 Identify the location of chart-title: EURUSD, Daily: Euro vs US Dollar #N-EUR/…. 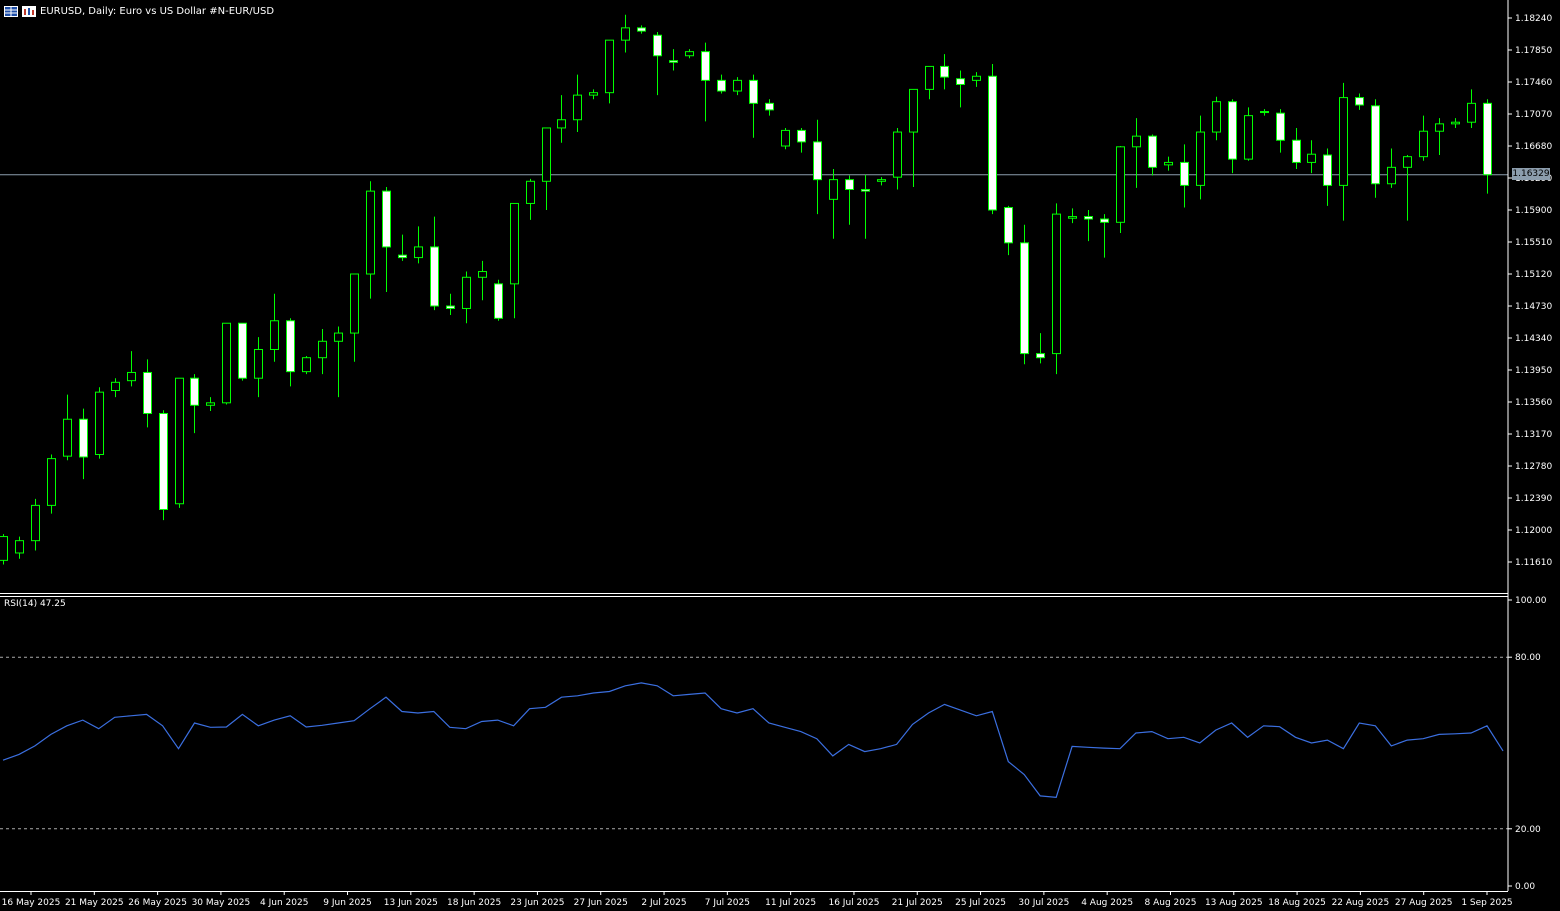
(157, 11).